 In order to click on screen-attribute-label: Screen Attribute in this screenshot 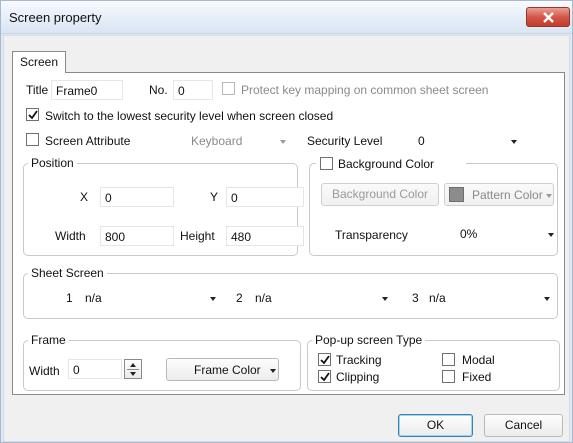, I will do `click(88, 141)`.